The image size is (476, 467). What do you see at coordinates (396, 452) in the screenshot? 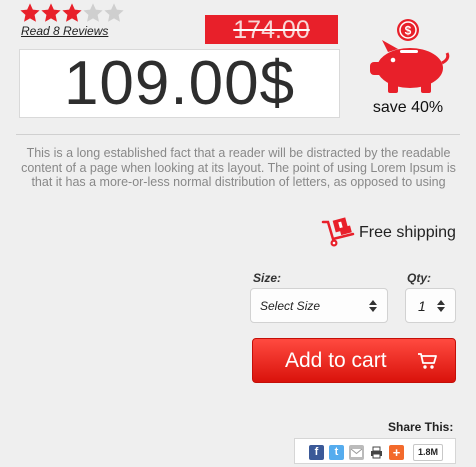
I see `plus-icon: +` at bounding box center [396, 452].